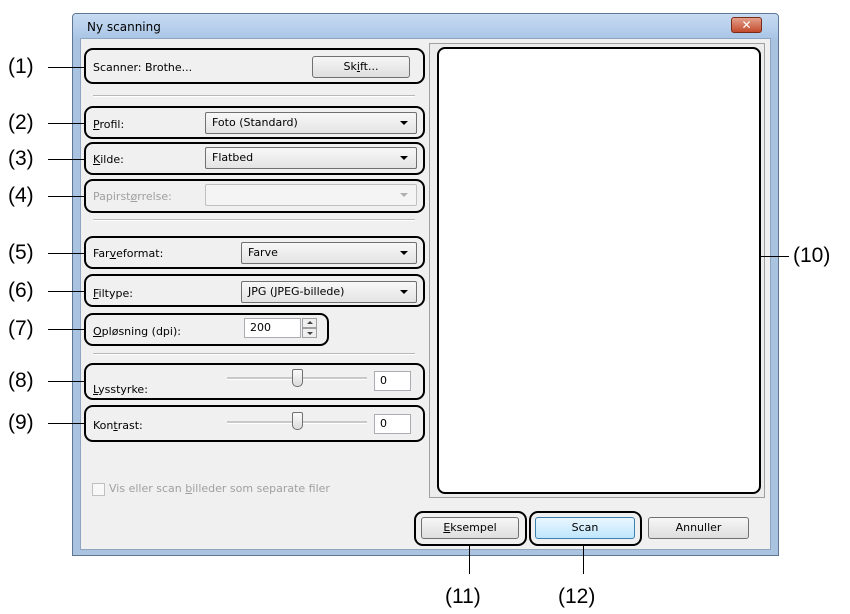  Describe the element at coordinates (812, 255) in the screenshot. I see `callout-10: (10)` at that location.